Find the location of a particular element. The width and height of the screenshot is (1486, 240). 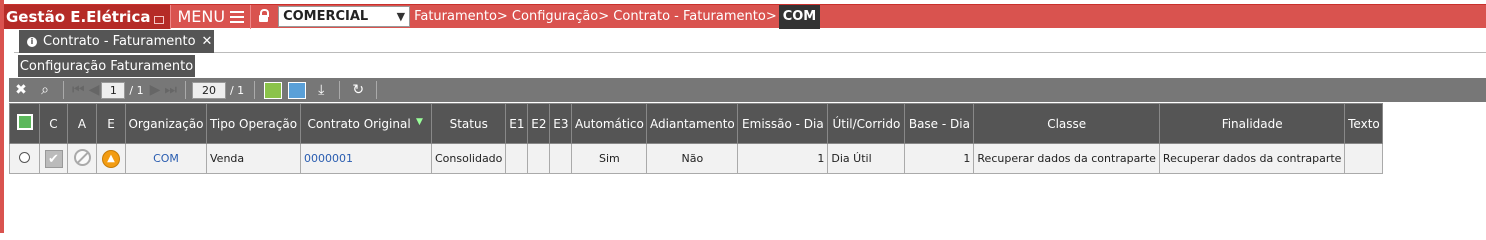

forbidden-icon is located at coordinates (82, 157).